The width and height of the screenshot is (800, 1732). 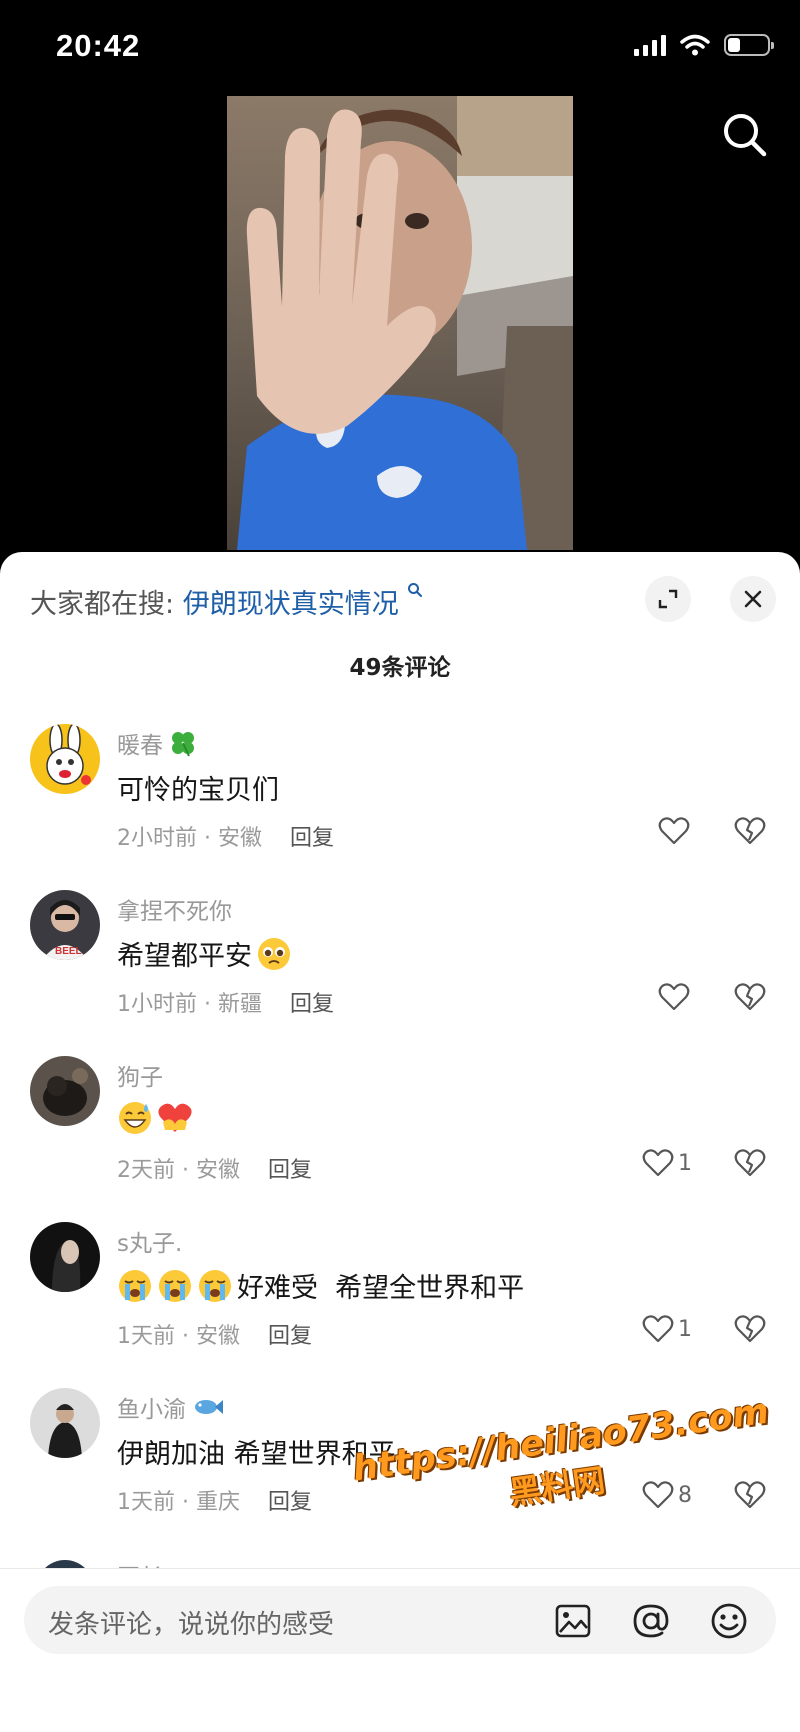 What do you see at coordinates (189, 1004) in the screenshot?
I see `comment-time-location: 1小时前 · 新疆` at bounding box center [189, 1004].